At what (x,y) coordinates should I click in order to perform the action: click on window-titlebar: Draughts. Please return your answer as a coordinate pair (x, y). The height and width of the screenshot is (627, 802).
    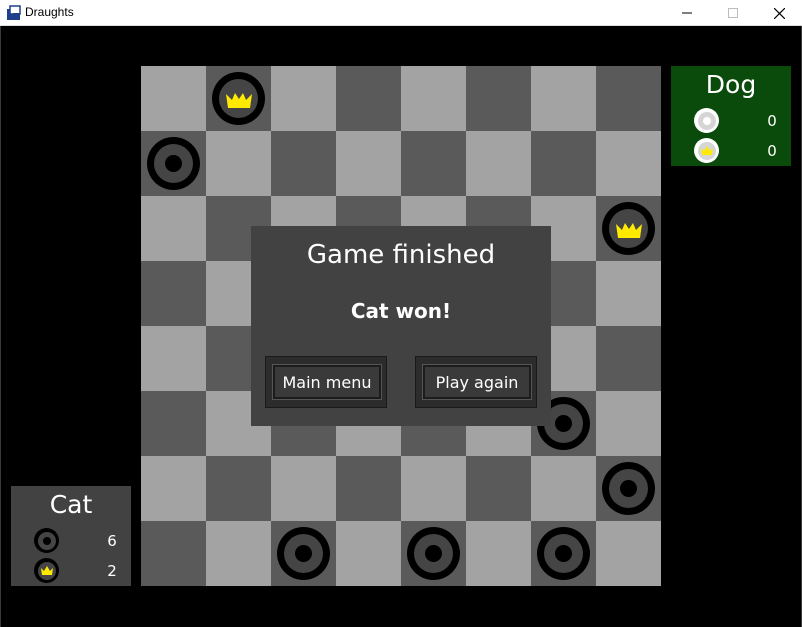
    Looking at the image, I should click on (401, 13).